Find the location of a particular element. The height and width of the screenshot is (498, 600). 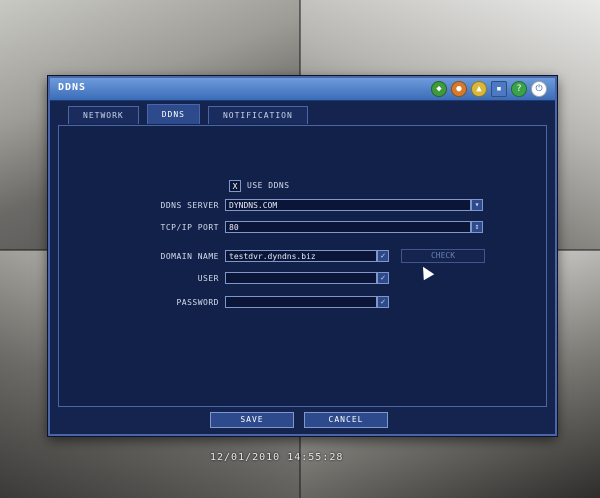

domain-name-edit-button: ✓ is located at coordinates (383, 256).